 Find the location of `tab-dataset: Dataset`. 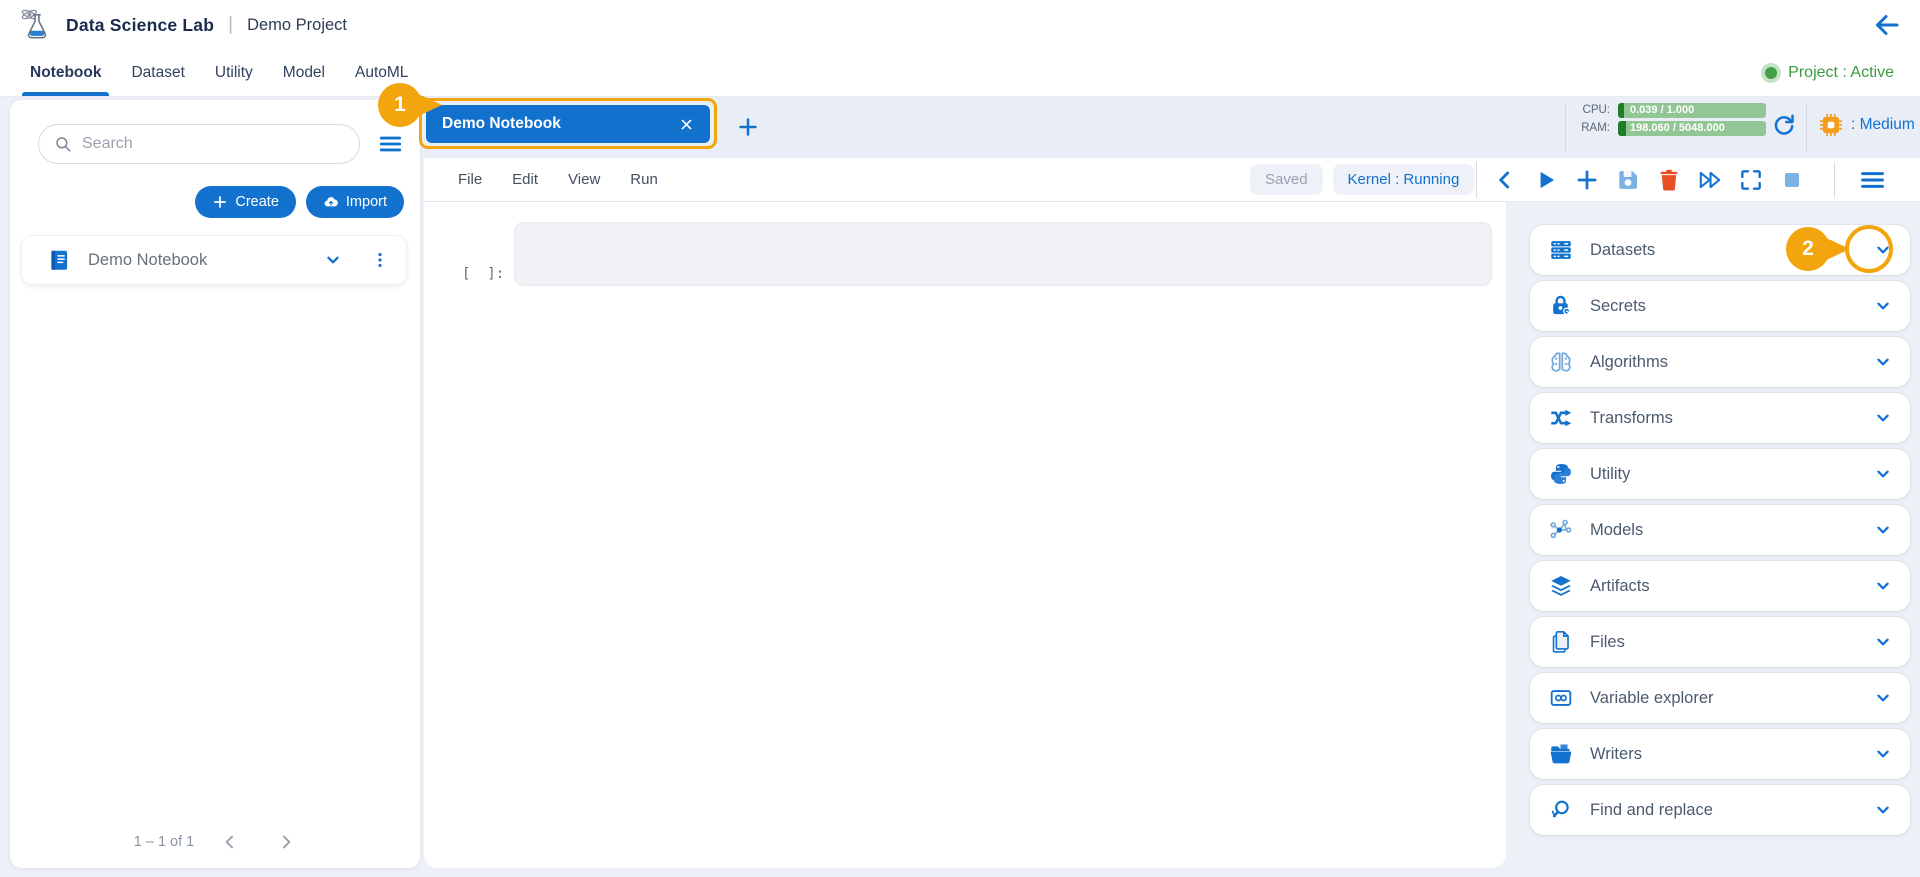

tab-dataset: Dataset is located at coordinates (157, 73).